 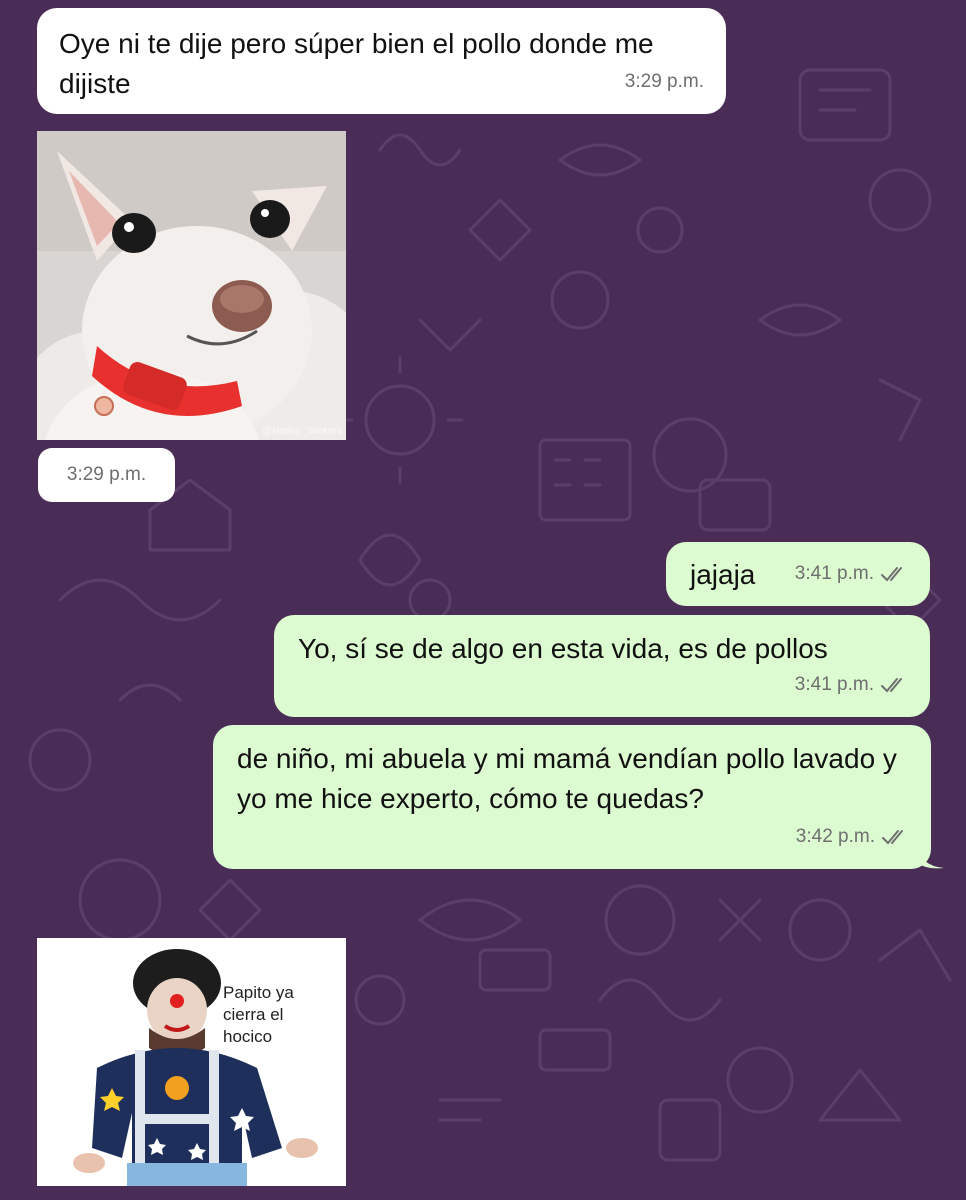 I want to click on chihuahua-sticker: @Harley_Stickers, so click(x=191, y=285).